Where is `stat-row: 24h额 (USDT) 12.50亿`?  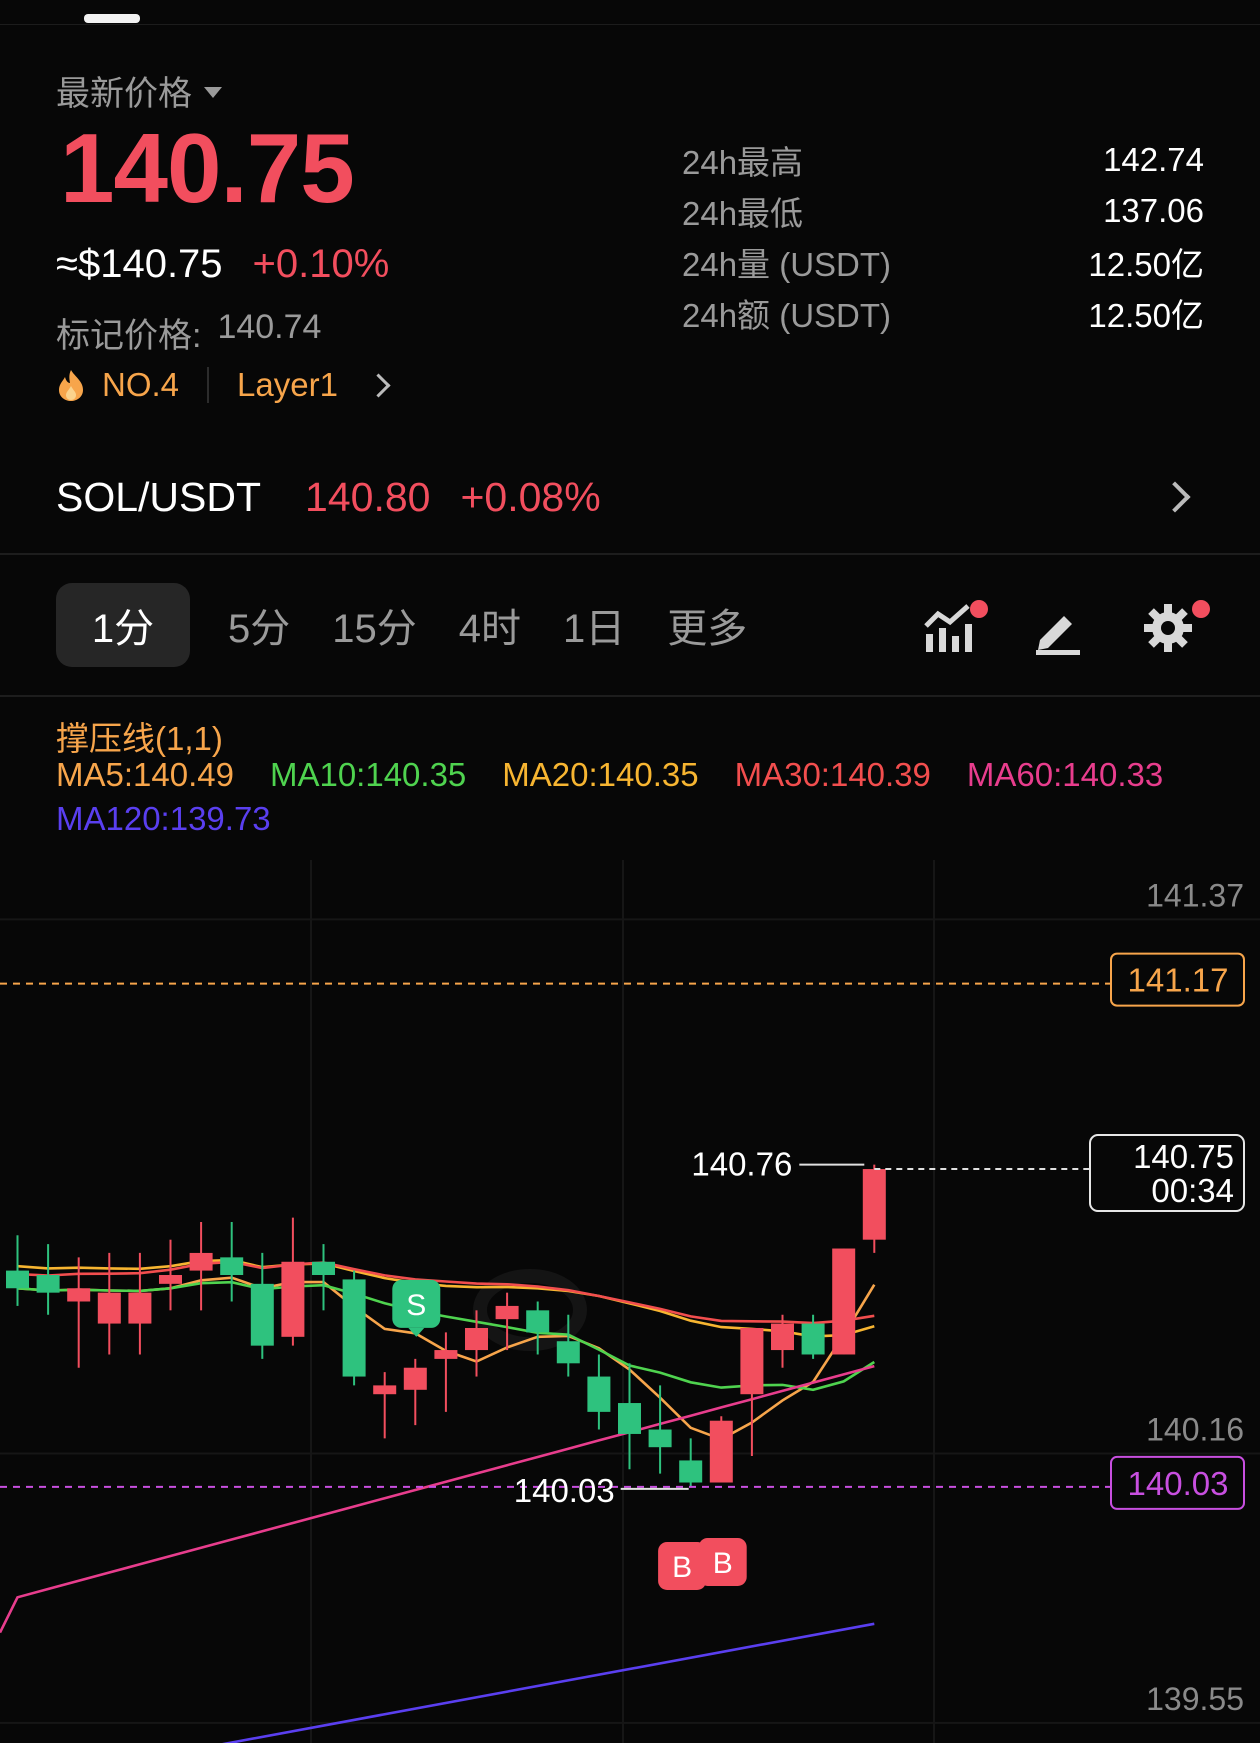
stat-row: 24h额 (USDT) 12.50亿 is located at coordinates (943, 312).